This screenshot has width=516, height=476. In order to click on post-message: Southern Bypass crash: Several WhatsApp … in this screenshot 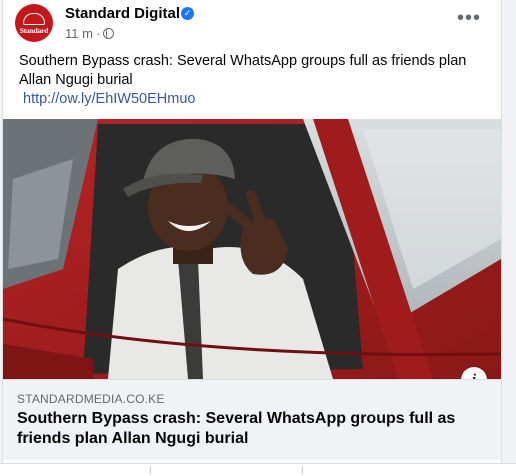, I will do `click(243, 70)`.